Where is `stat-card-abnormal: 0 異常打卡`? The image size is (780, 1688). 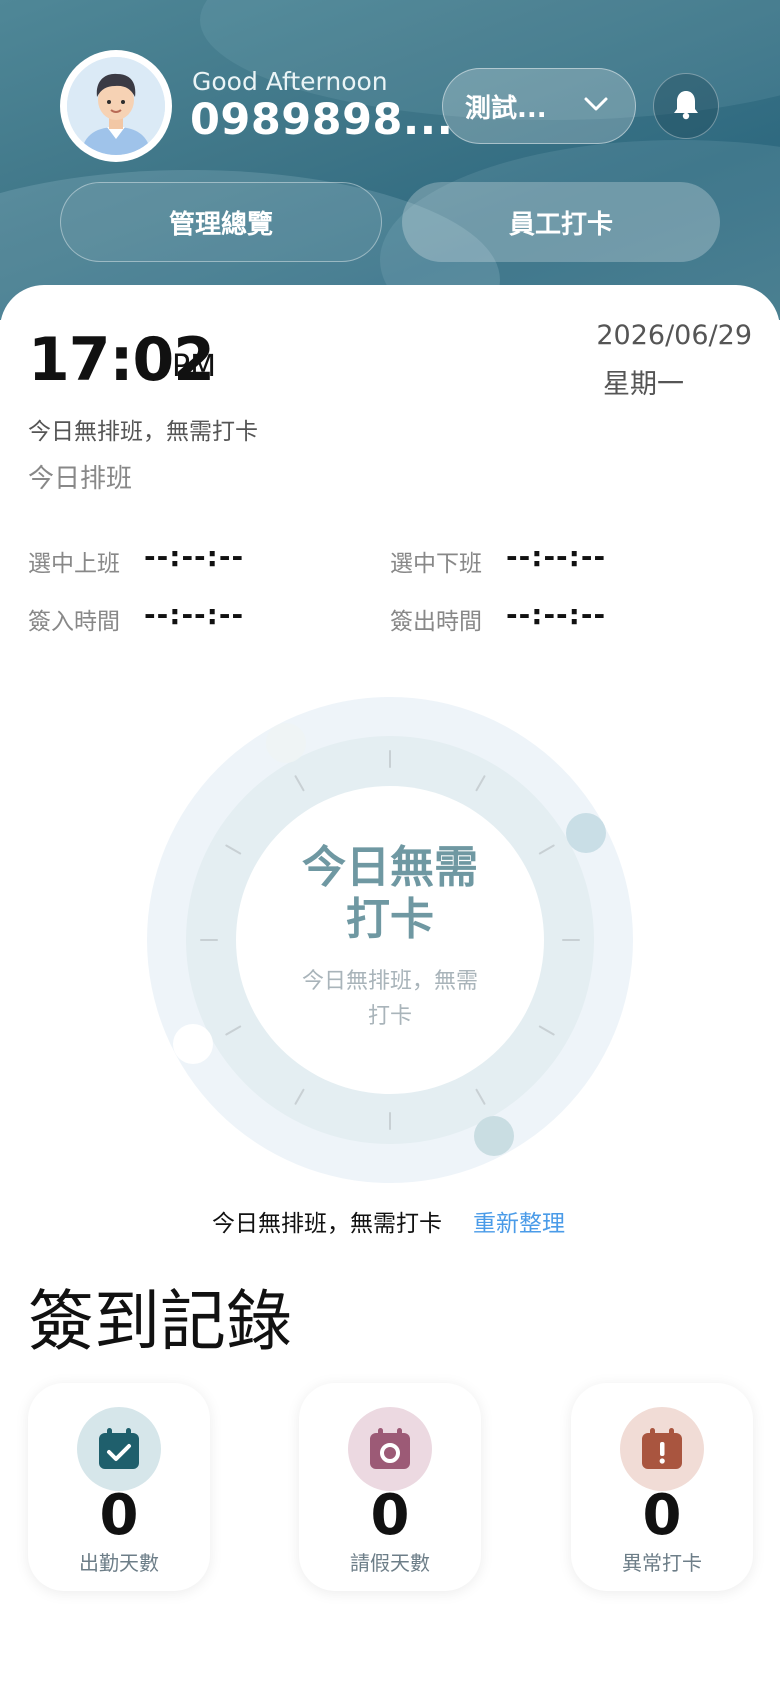 stat-card-abnormal: 0 異常打卡 is located at coordinates (662, 1487).